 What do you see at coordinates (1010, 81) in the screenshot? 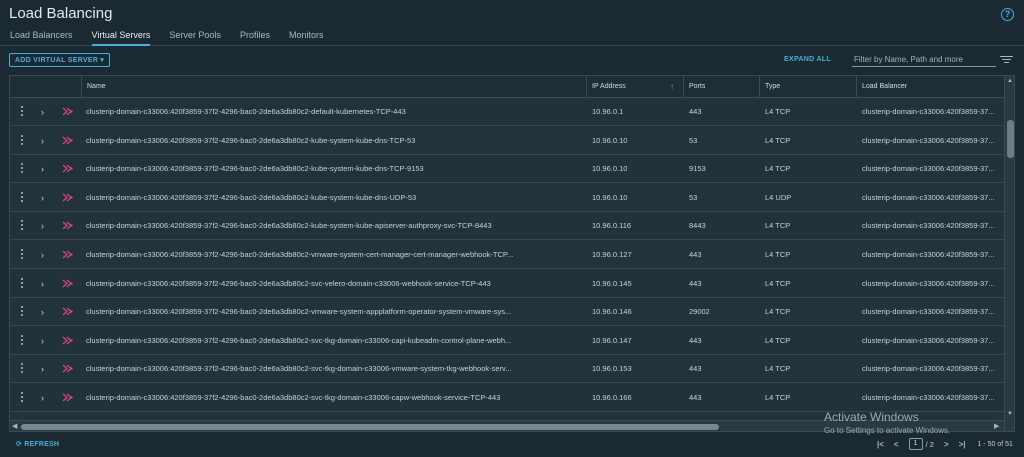
I see `scroll-up-icon: ▲` at bounding box center [1010, 81].